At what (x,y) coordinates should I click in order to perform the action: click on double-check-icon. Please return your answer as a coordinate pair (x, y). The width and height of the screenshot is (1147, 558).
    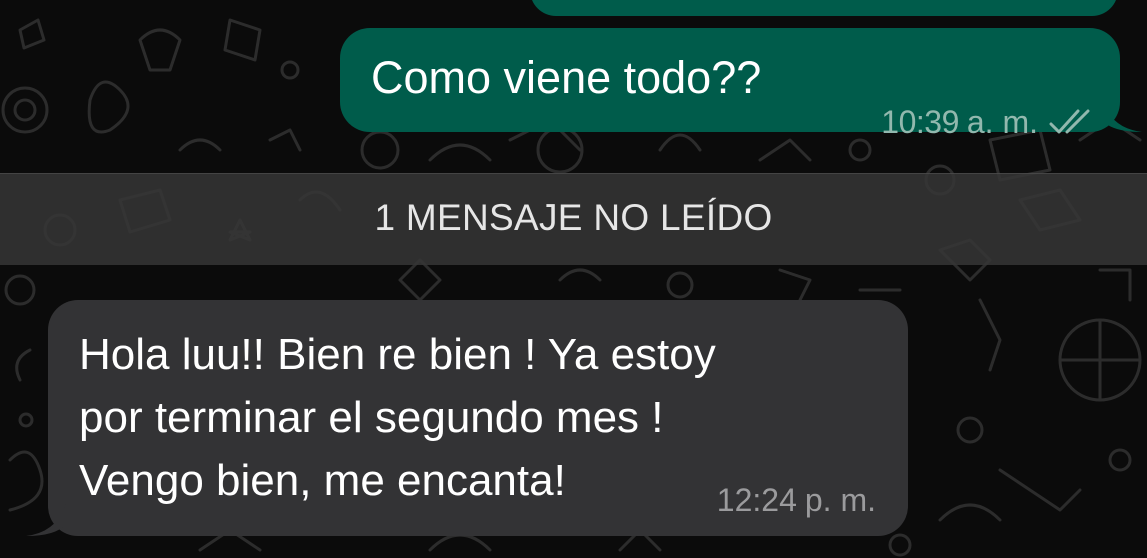
    Looking at the image, I should click on (1069, 121).